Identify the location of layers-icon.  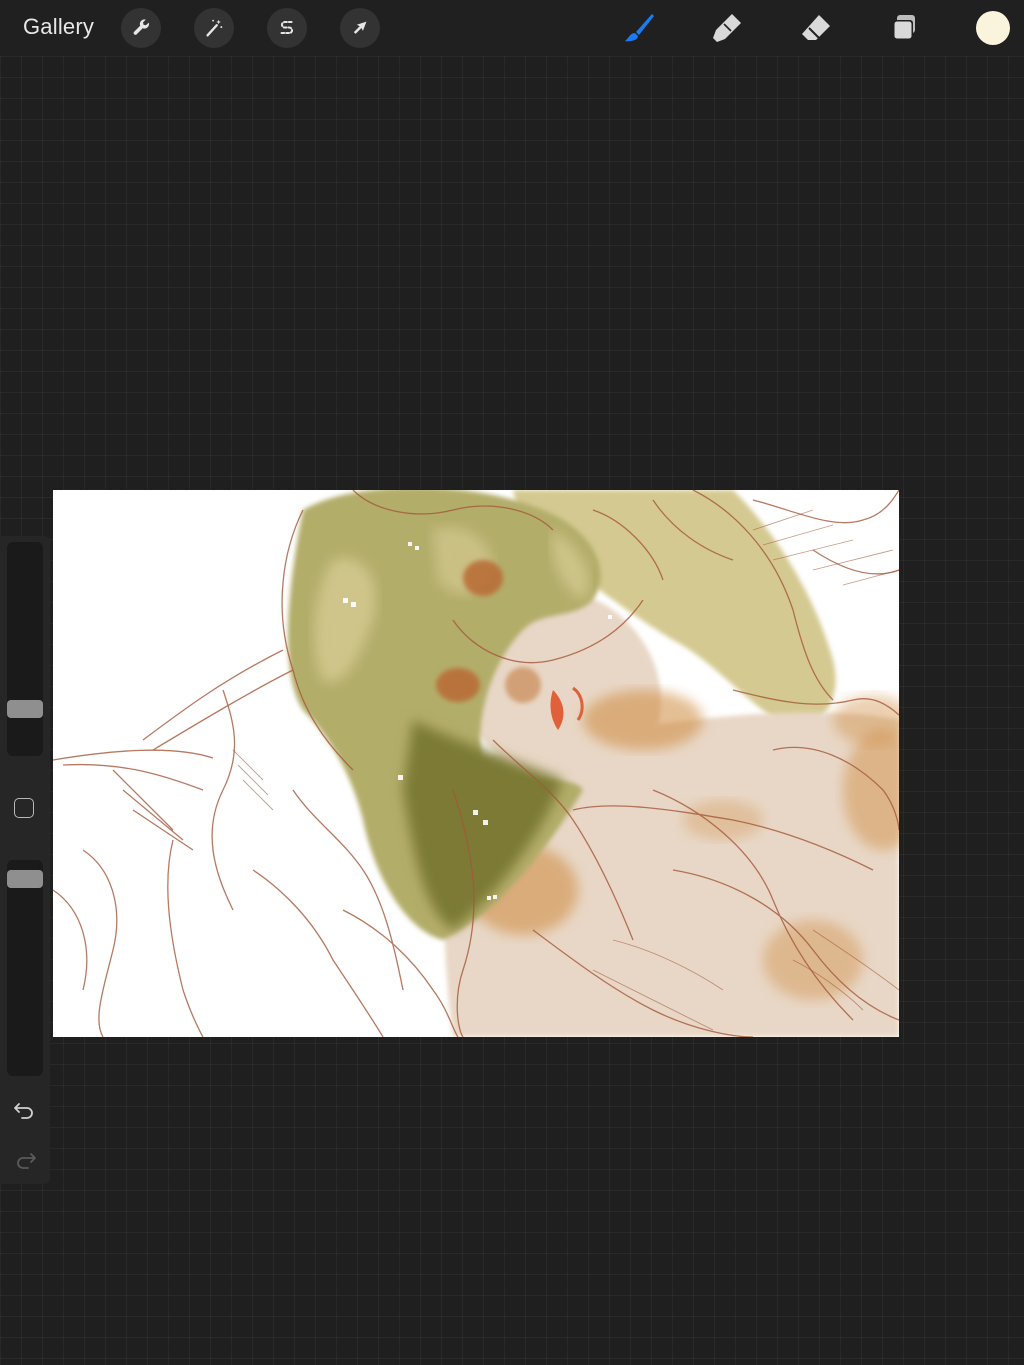
(904, 27).